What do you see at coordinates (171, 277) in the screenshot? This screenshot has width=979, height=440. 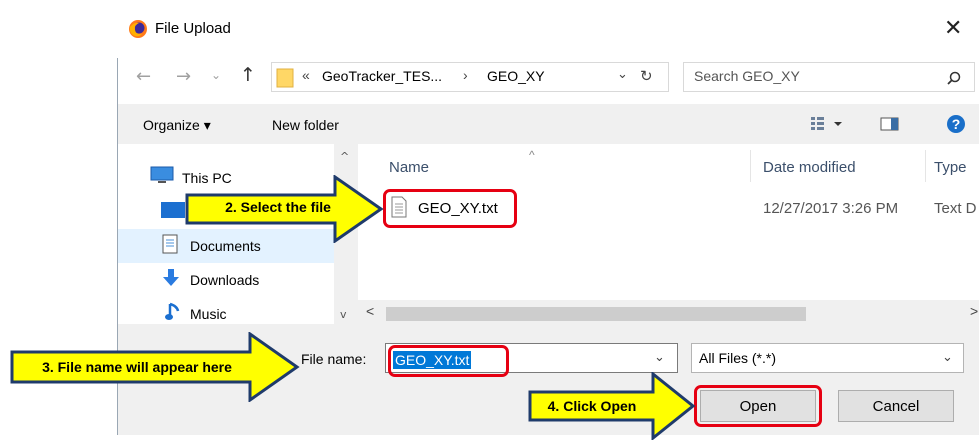 I see `downloads-icon` at bounding box center [171, 277].